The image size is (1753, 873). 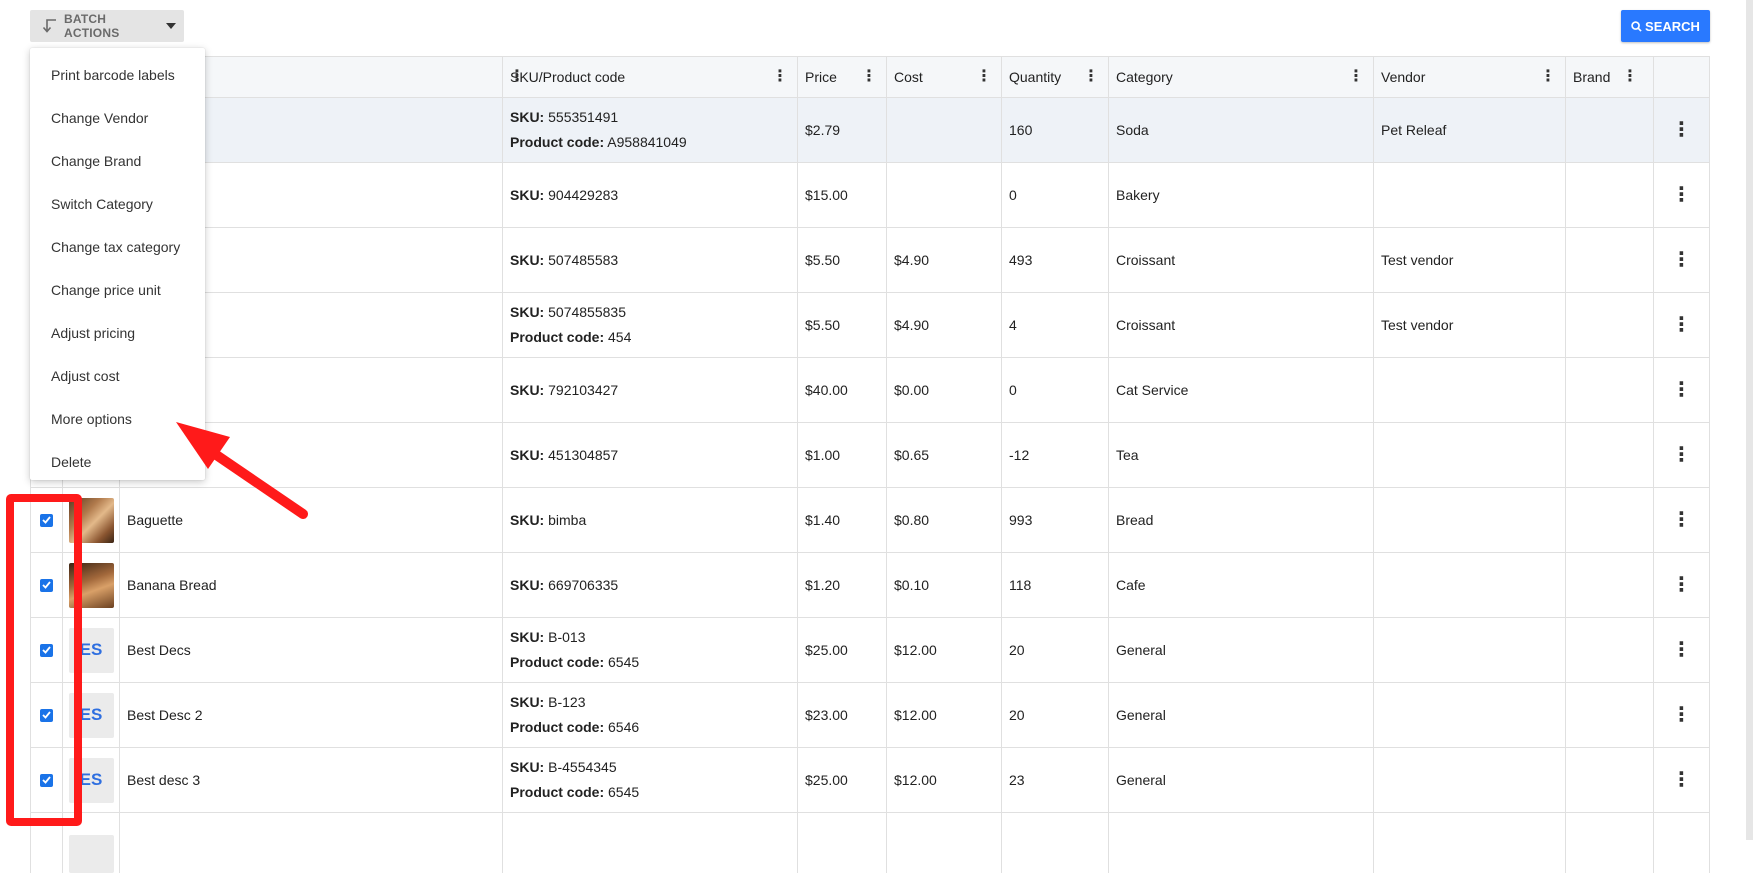 I want to click on batch-actions-button: BATCH ACTIONS, so click(x=107, y=26).